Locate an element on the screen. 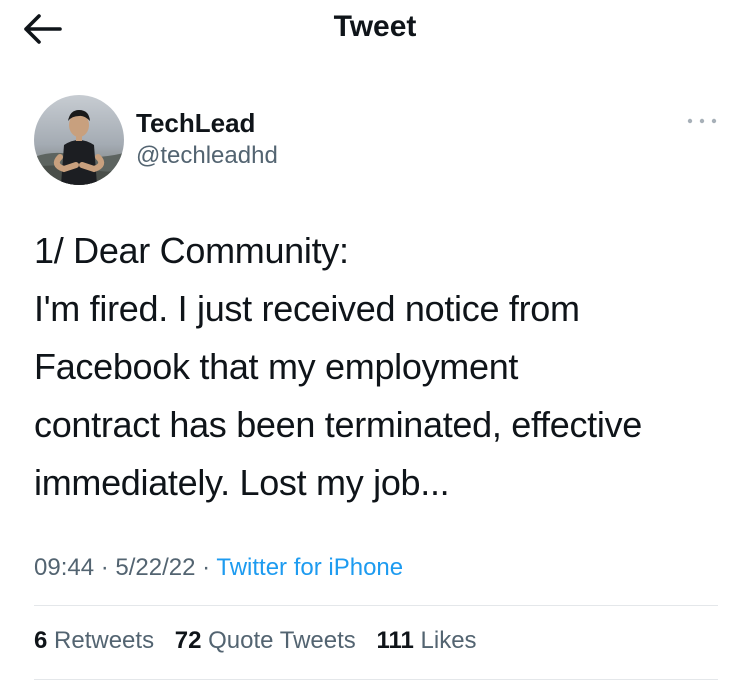  tweet-line: Facebook that my employment is located at coordinates (276, 366).